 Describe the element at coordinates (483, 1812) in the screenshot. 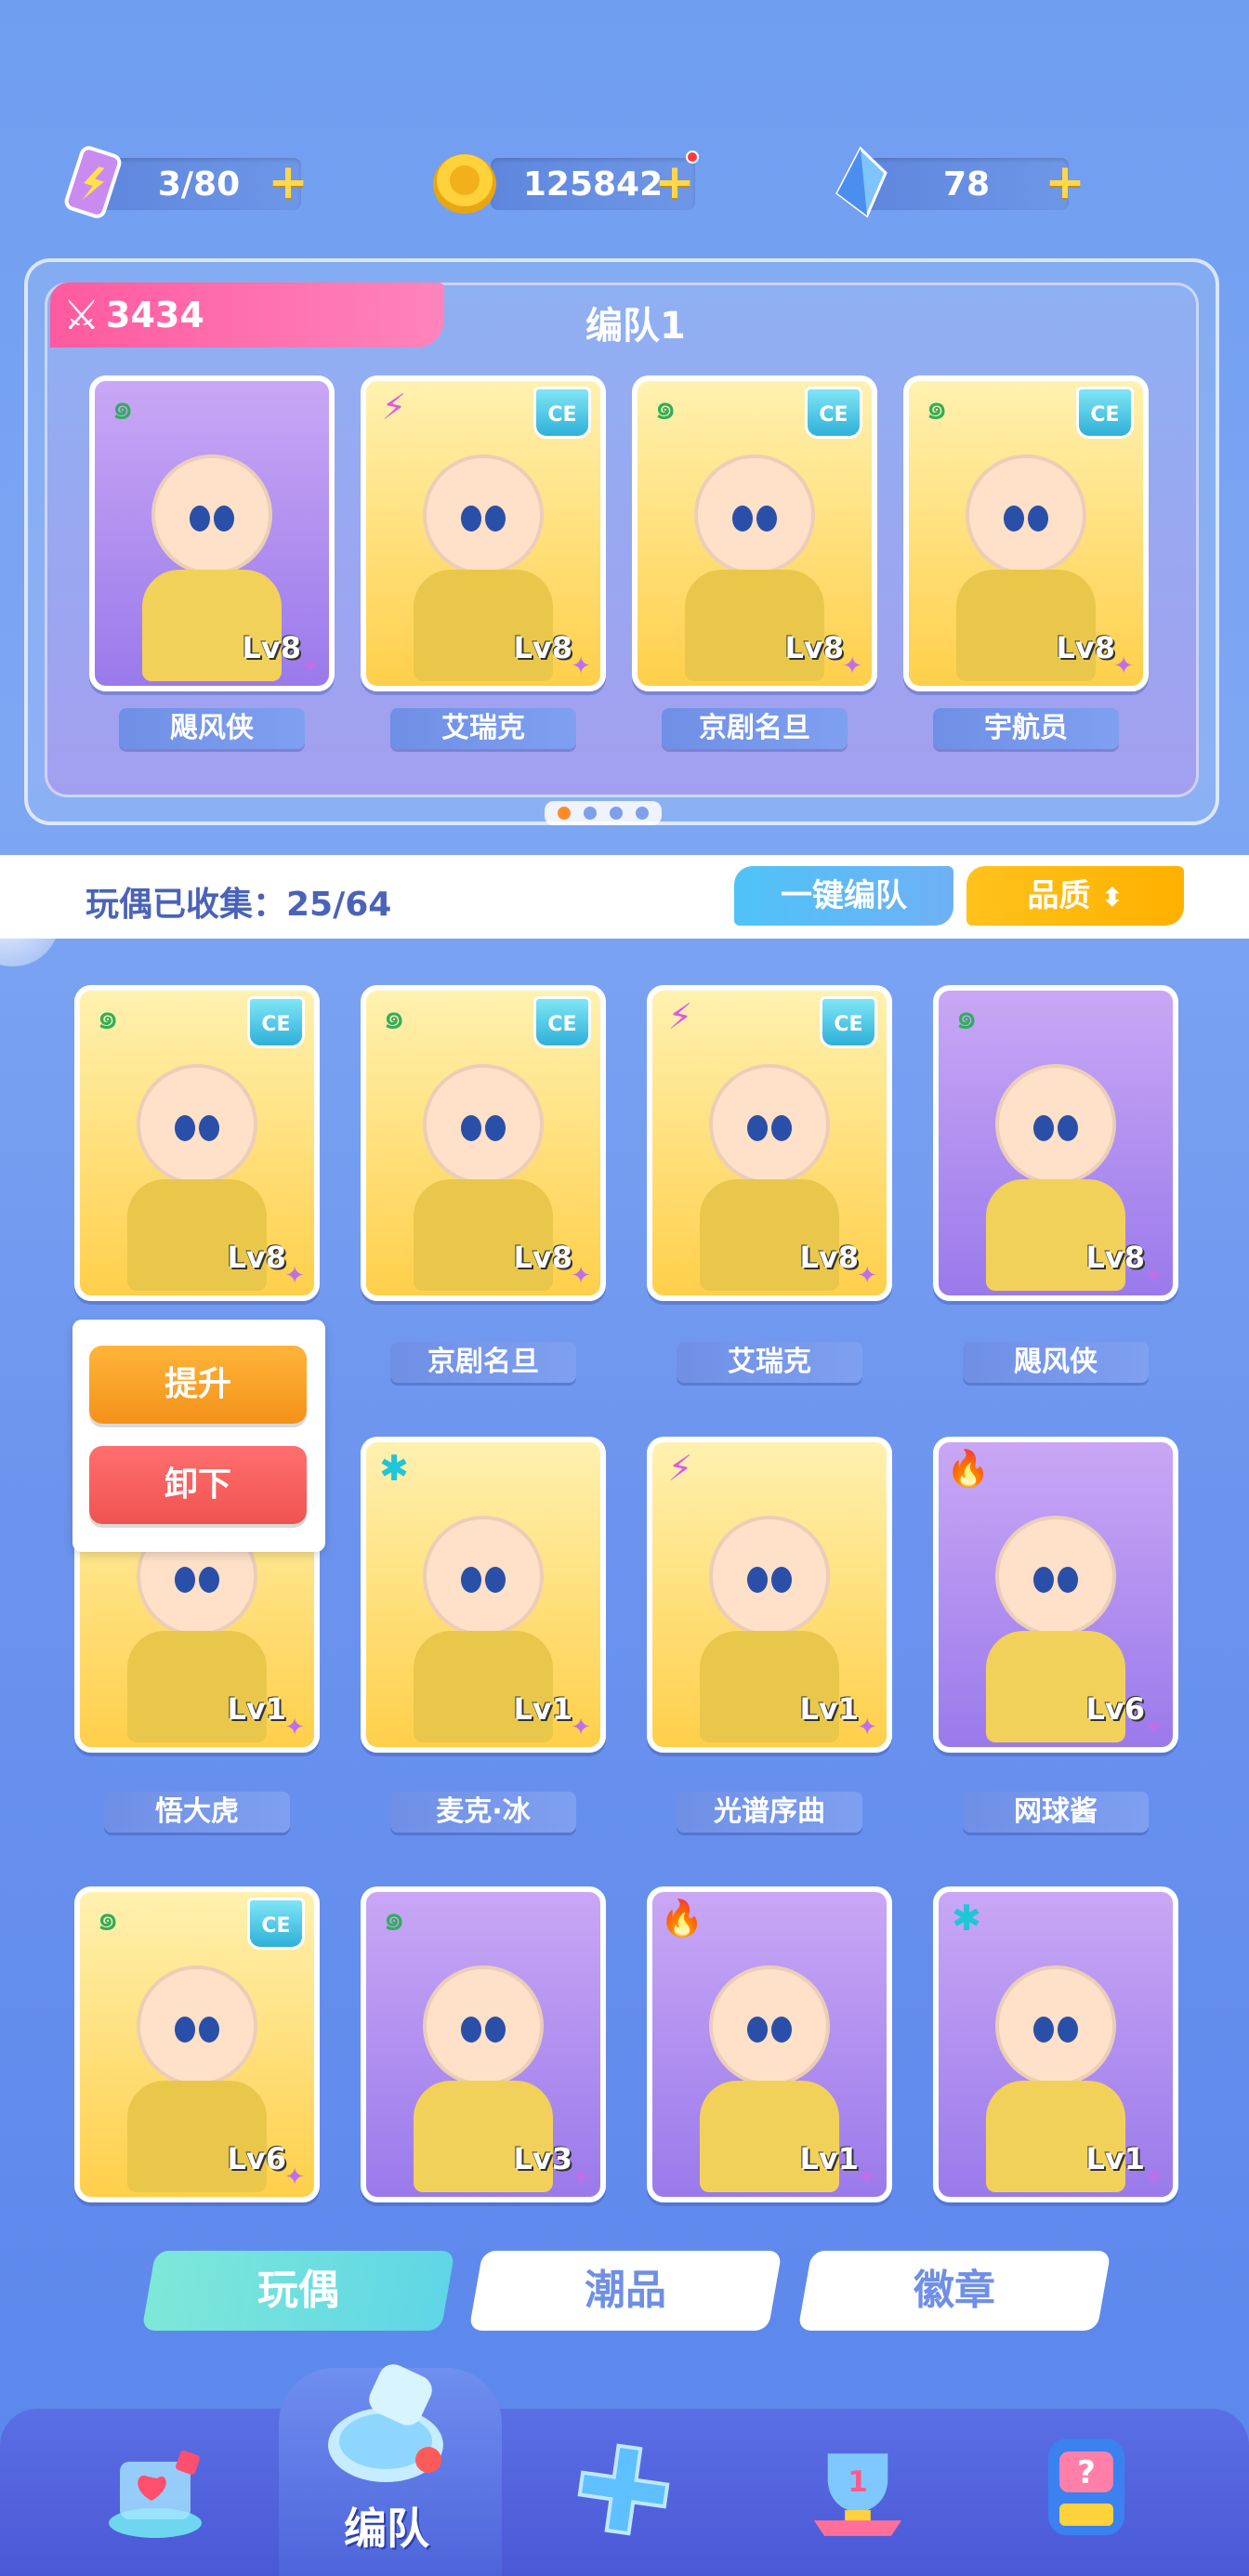

I see `doll-name-tag: 麦克·冰` at that location.